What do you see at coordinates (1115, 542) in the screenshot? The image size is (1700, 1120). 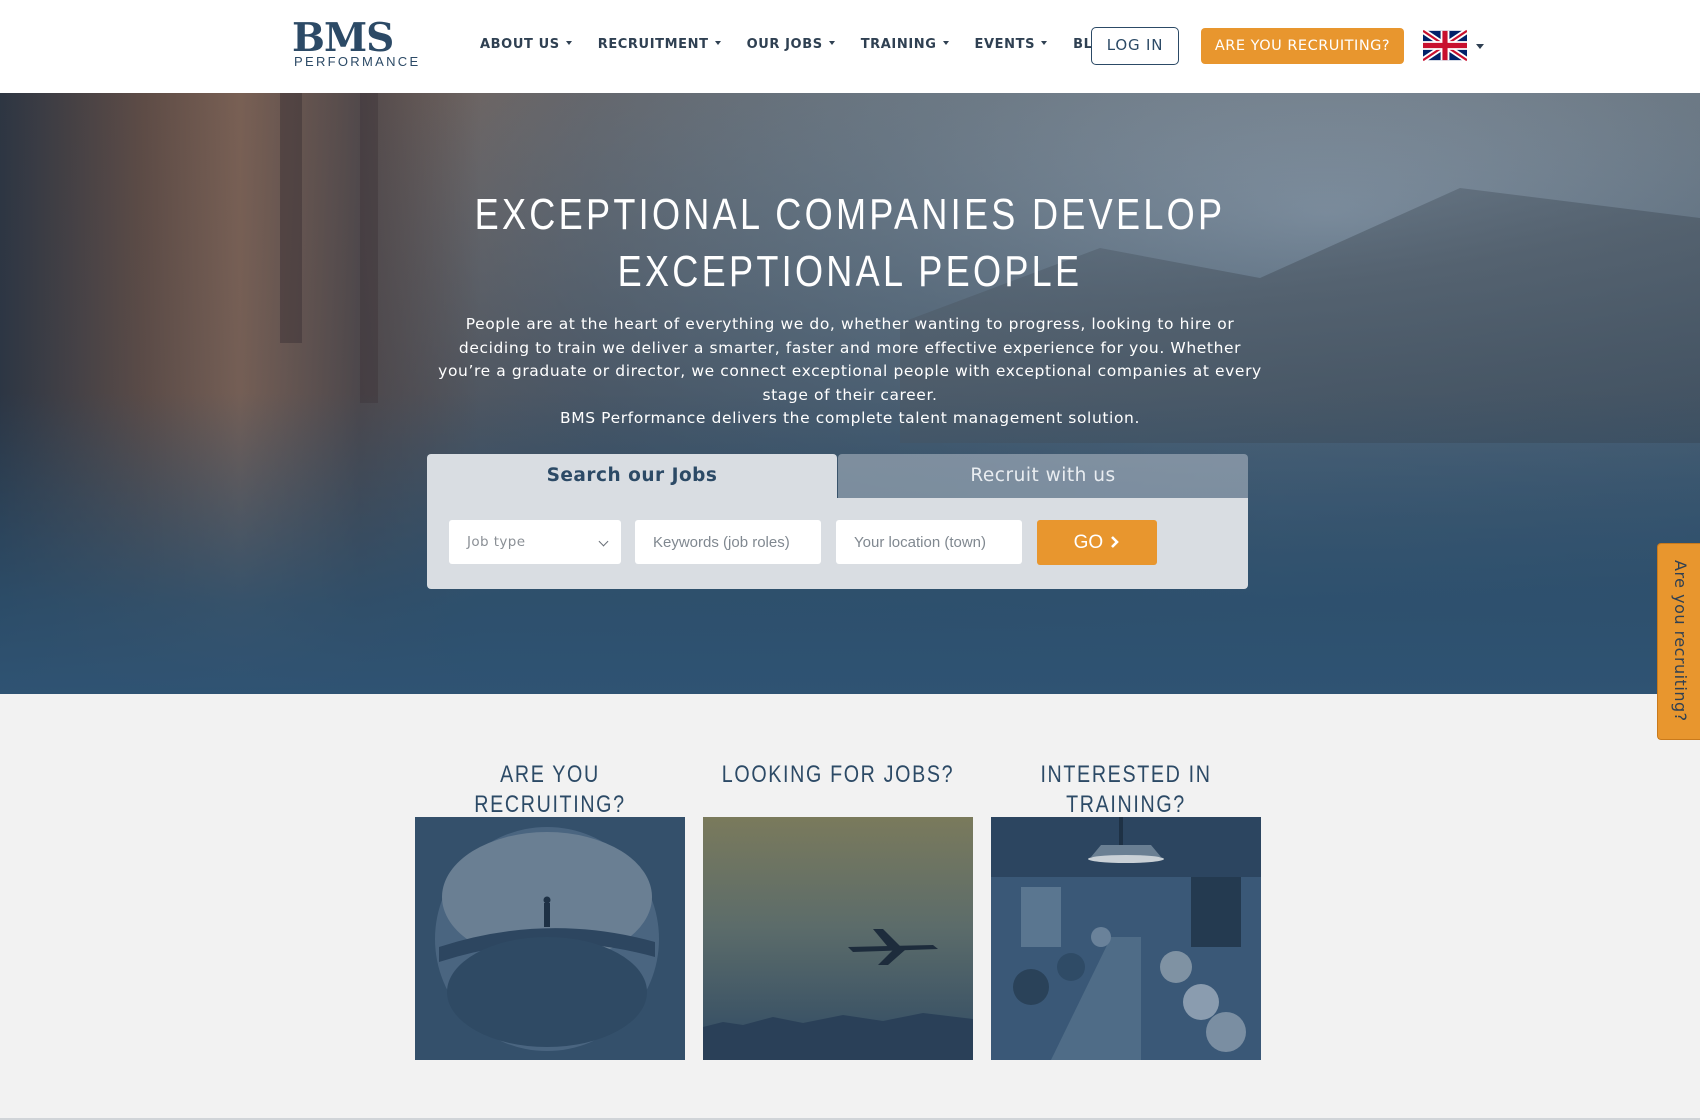 I see `chevron-right-icon` at bounding box center [1115, 542].